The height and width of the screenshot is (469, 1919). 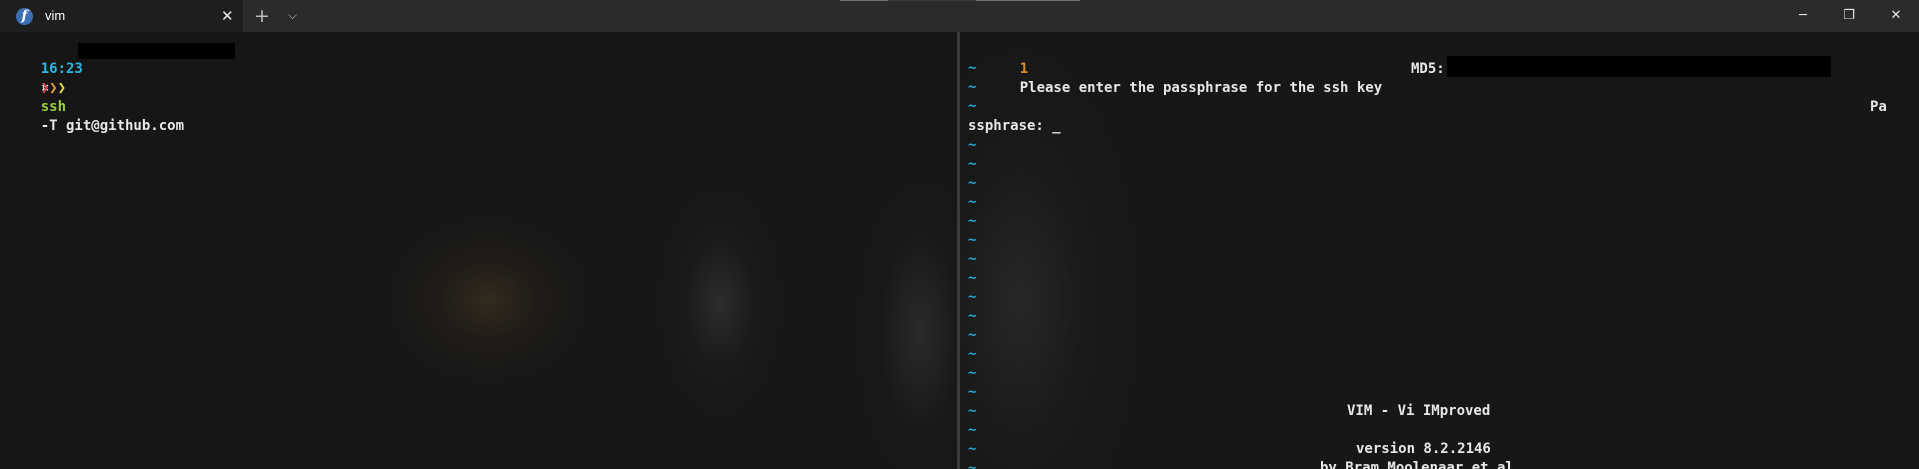 I want to click on splash-version: version 8.2.2146, so click(x=1423, y=449).